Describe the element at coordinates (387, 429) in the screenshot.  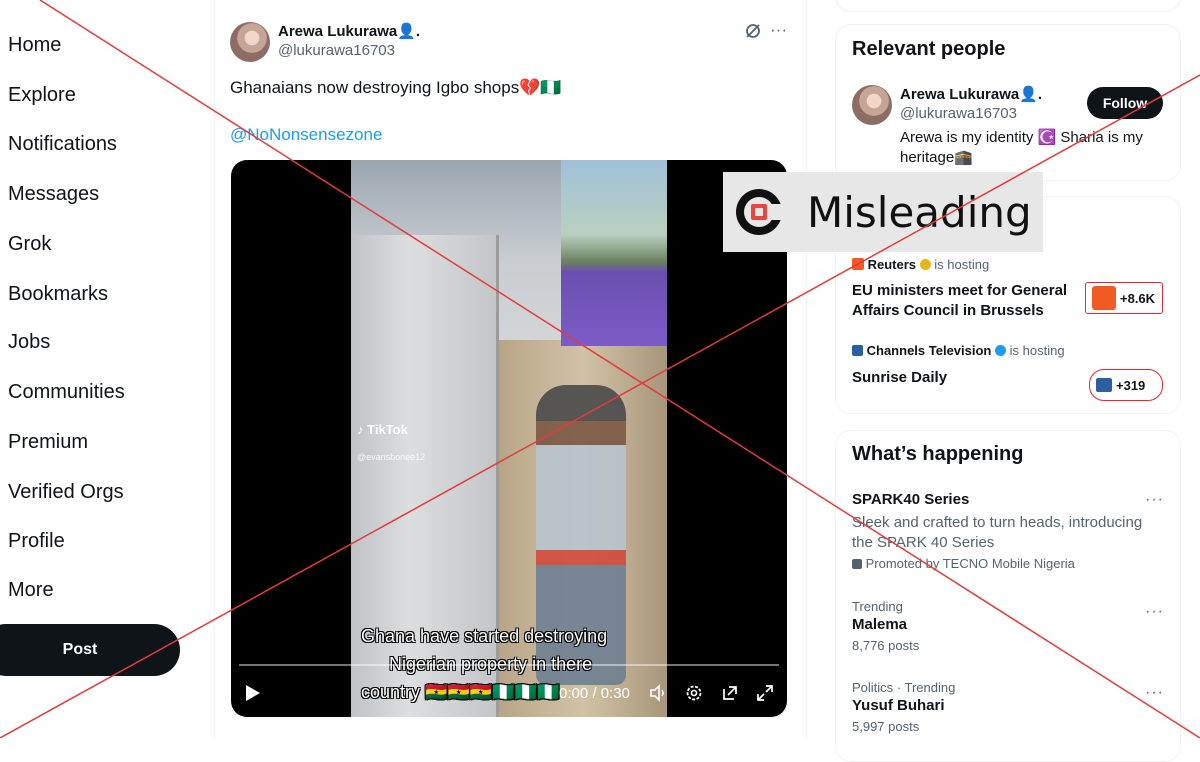
I see `tiktok-watermark-label: TikTok` at that location.